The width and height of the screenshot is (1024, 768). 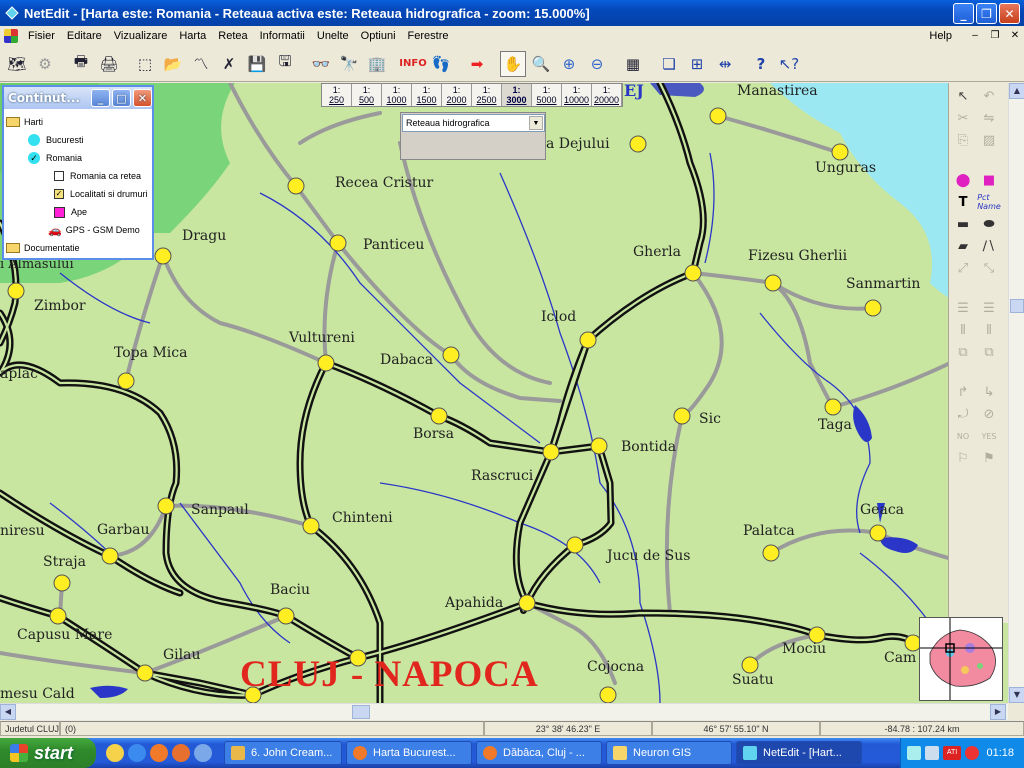 What do you see at coordinates (972, 753) in the screenshot?
I see `alert-icon` at bounding box center [972, 753].